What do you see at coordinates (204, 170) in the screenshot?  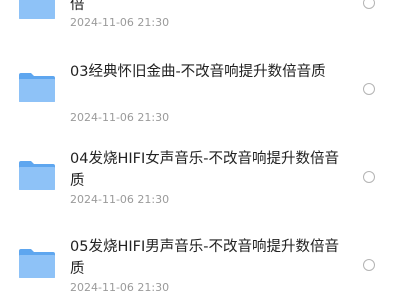 I see `file-name: 04发烧HIFI女声音乐-不改音响提升数倍音质` at bounding box center [204, 170].